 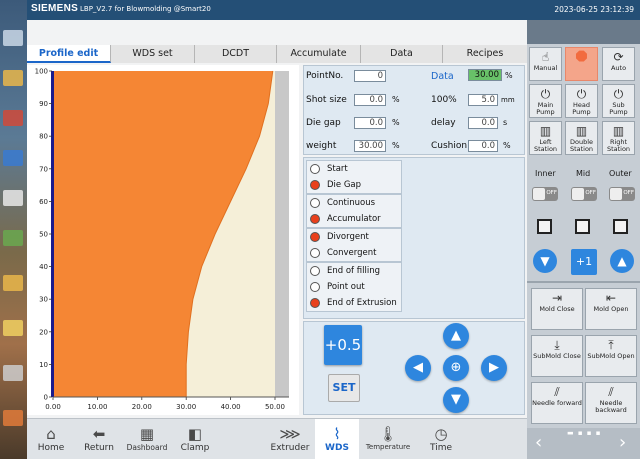 I want to click on x-tick-label: 30.00, so click(x=186, y=407).